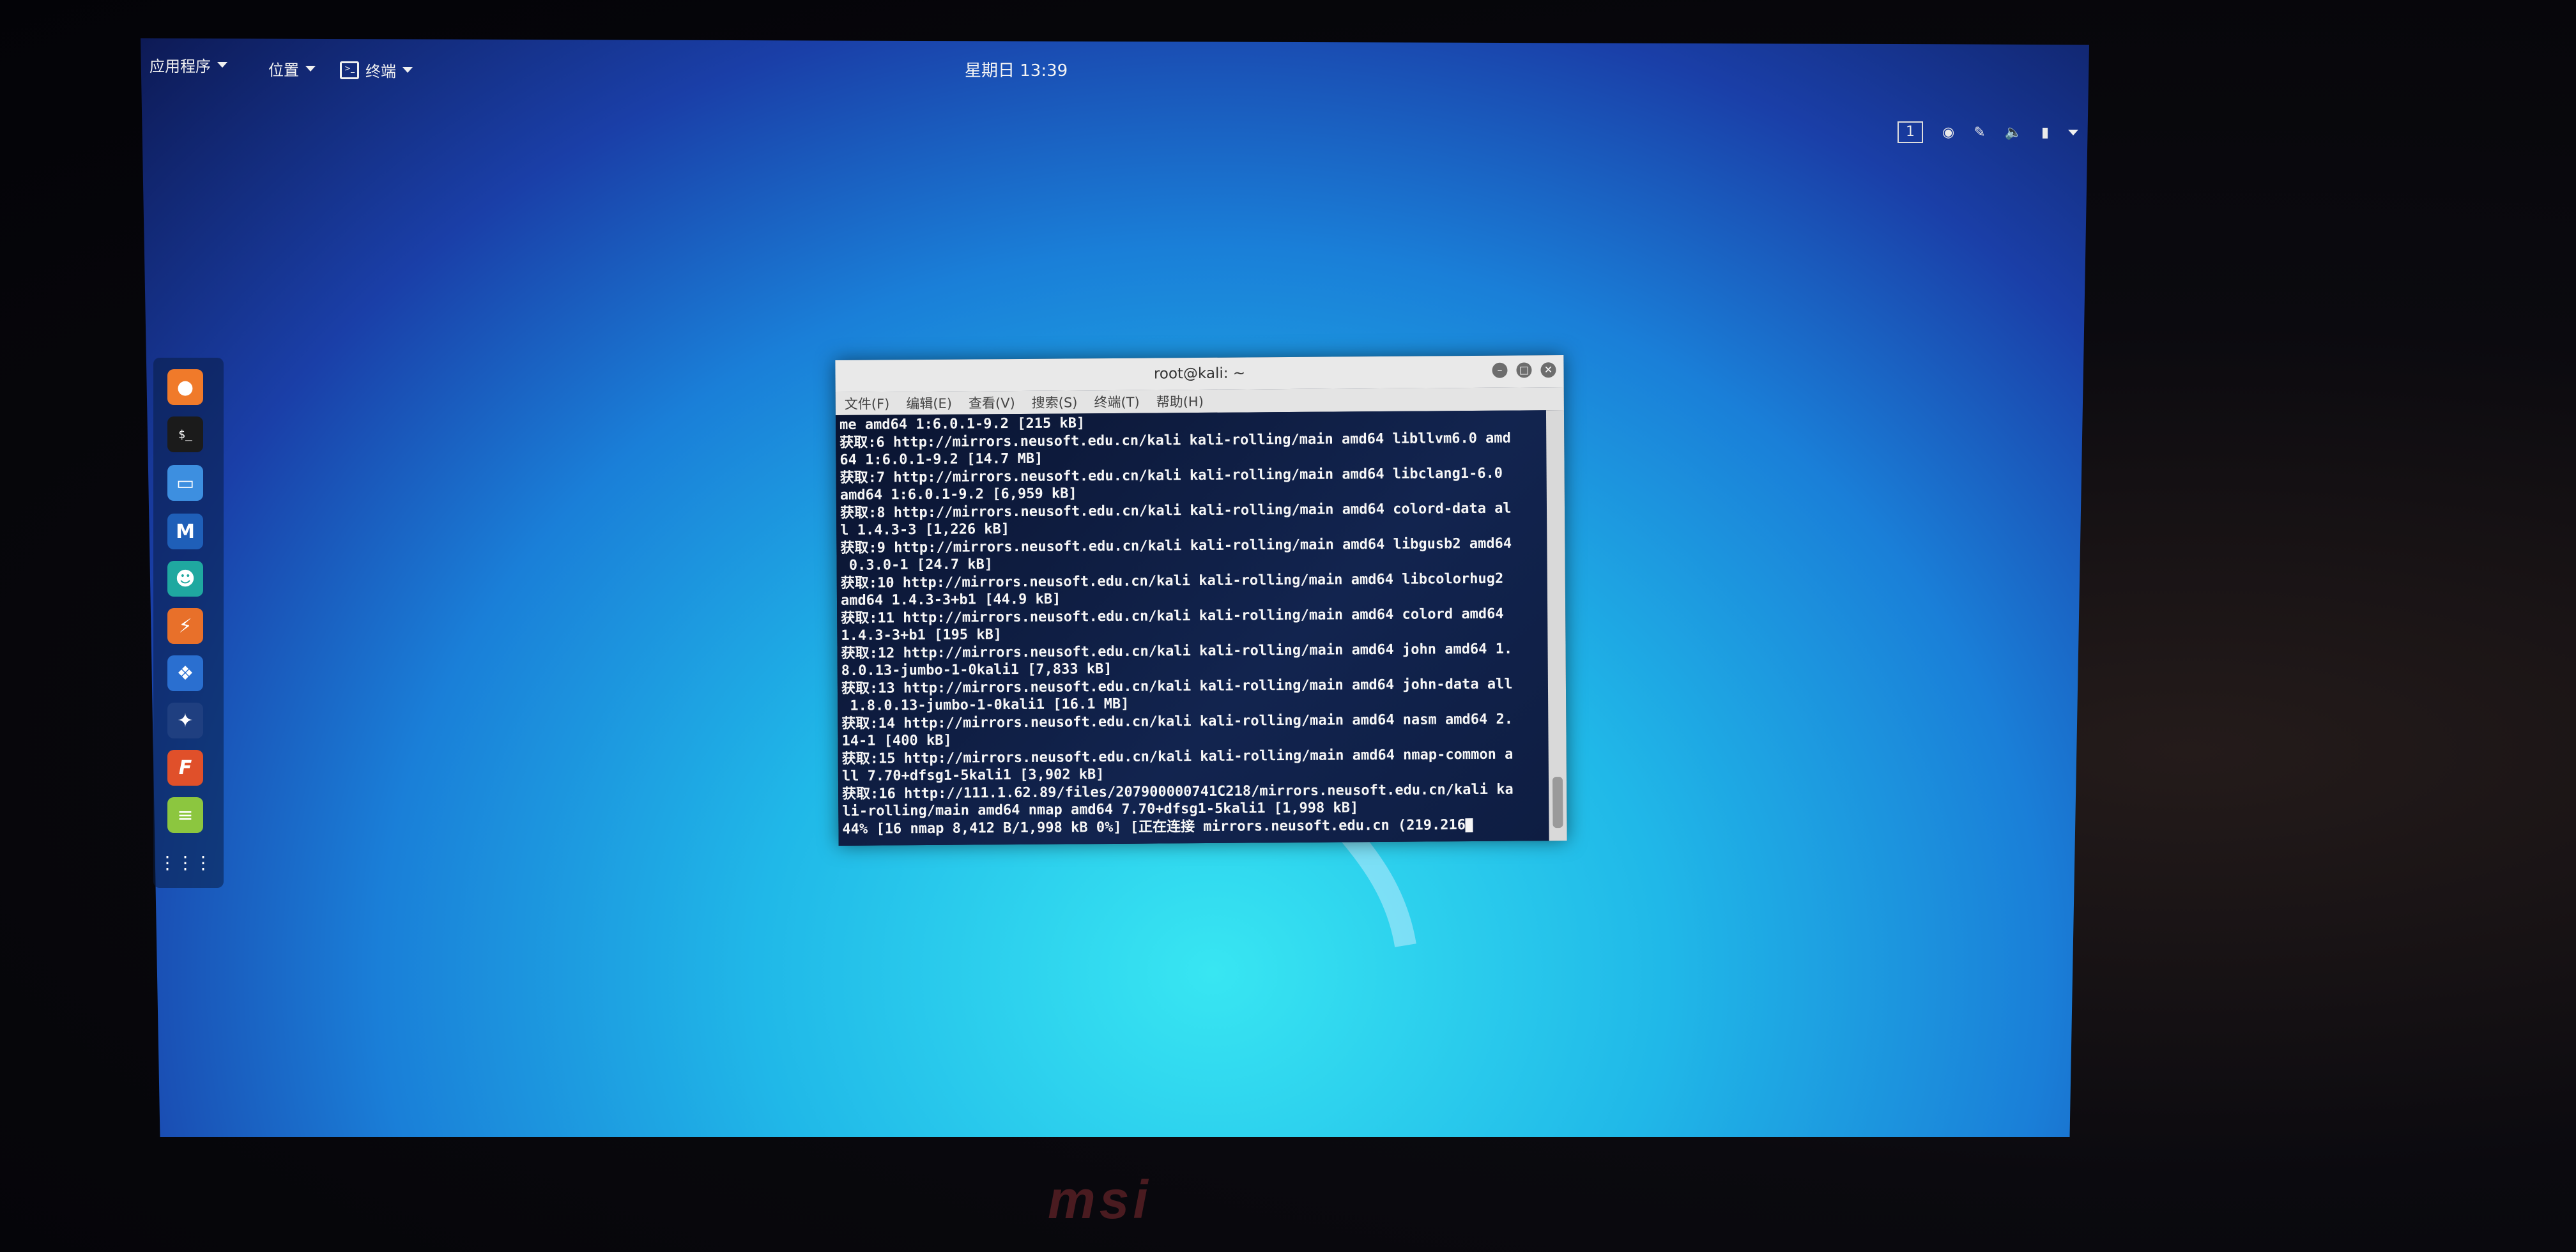  Describe the element at coordinates (185, 815) in the screenshot. I see `notes-icon: ≡` at that location.